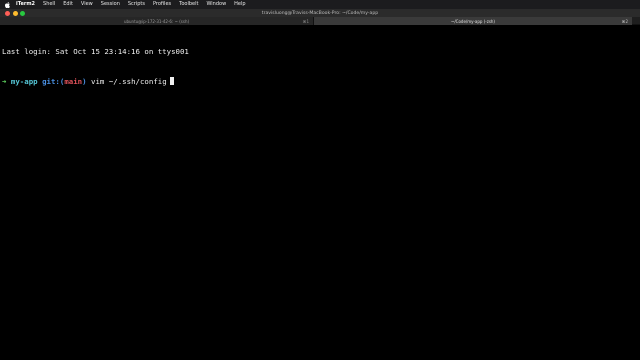 Image resolution: width=640 pixels, height=360 pixels. Describe the element at coordinates (239, 4) in the screenshot. I see `menu-help: Help` at that location.